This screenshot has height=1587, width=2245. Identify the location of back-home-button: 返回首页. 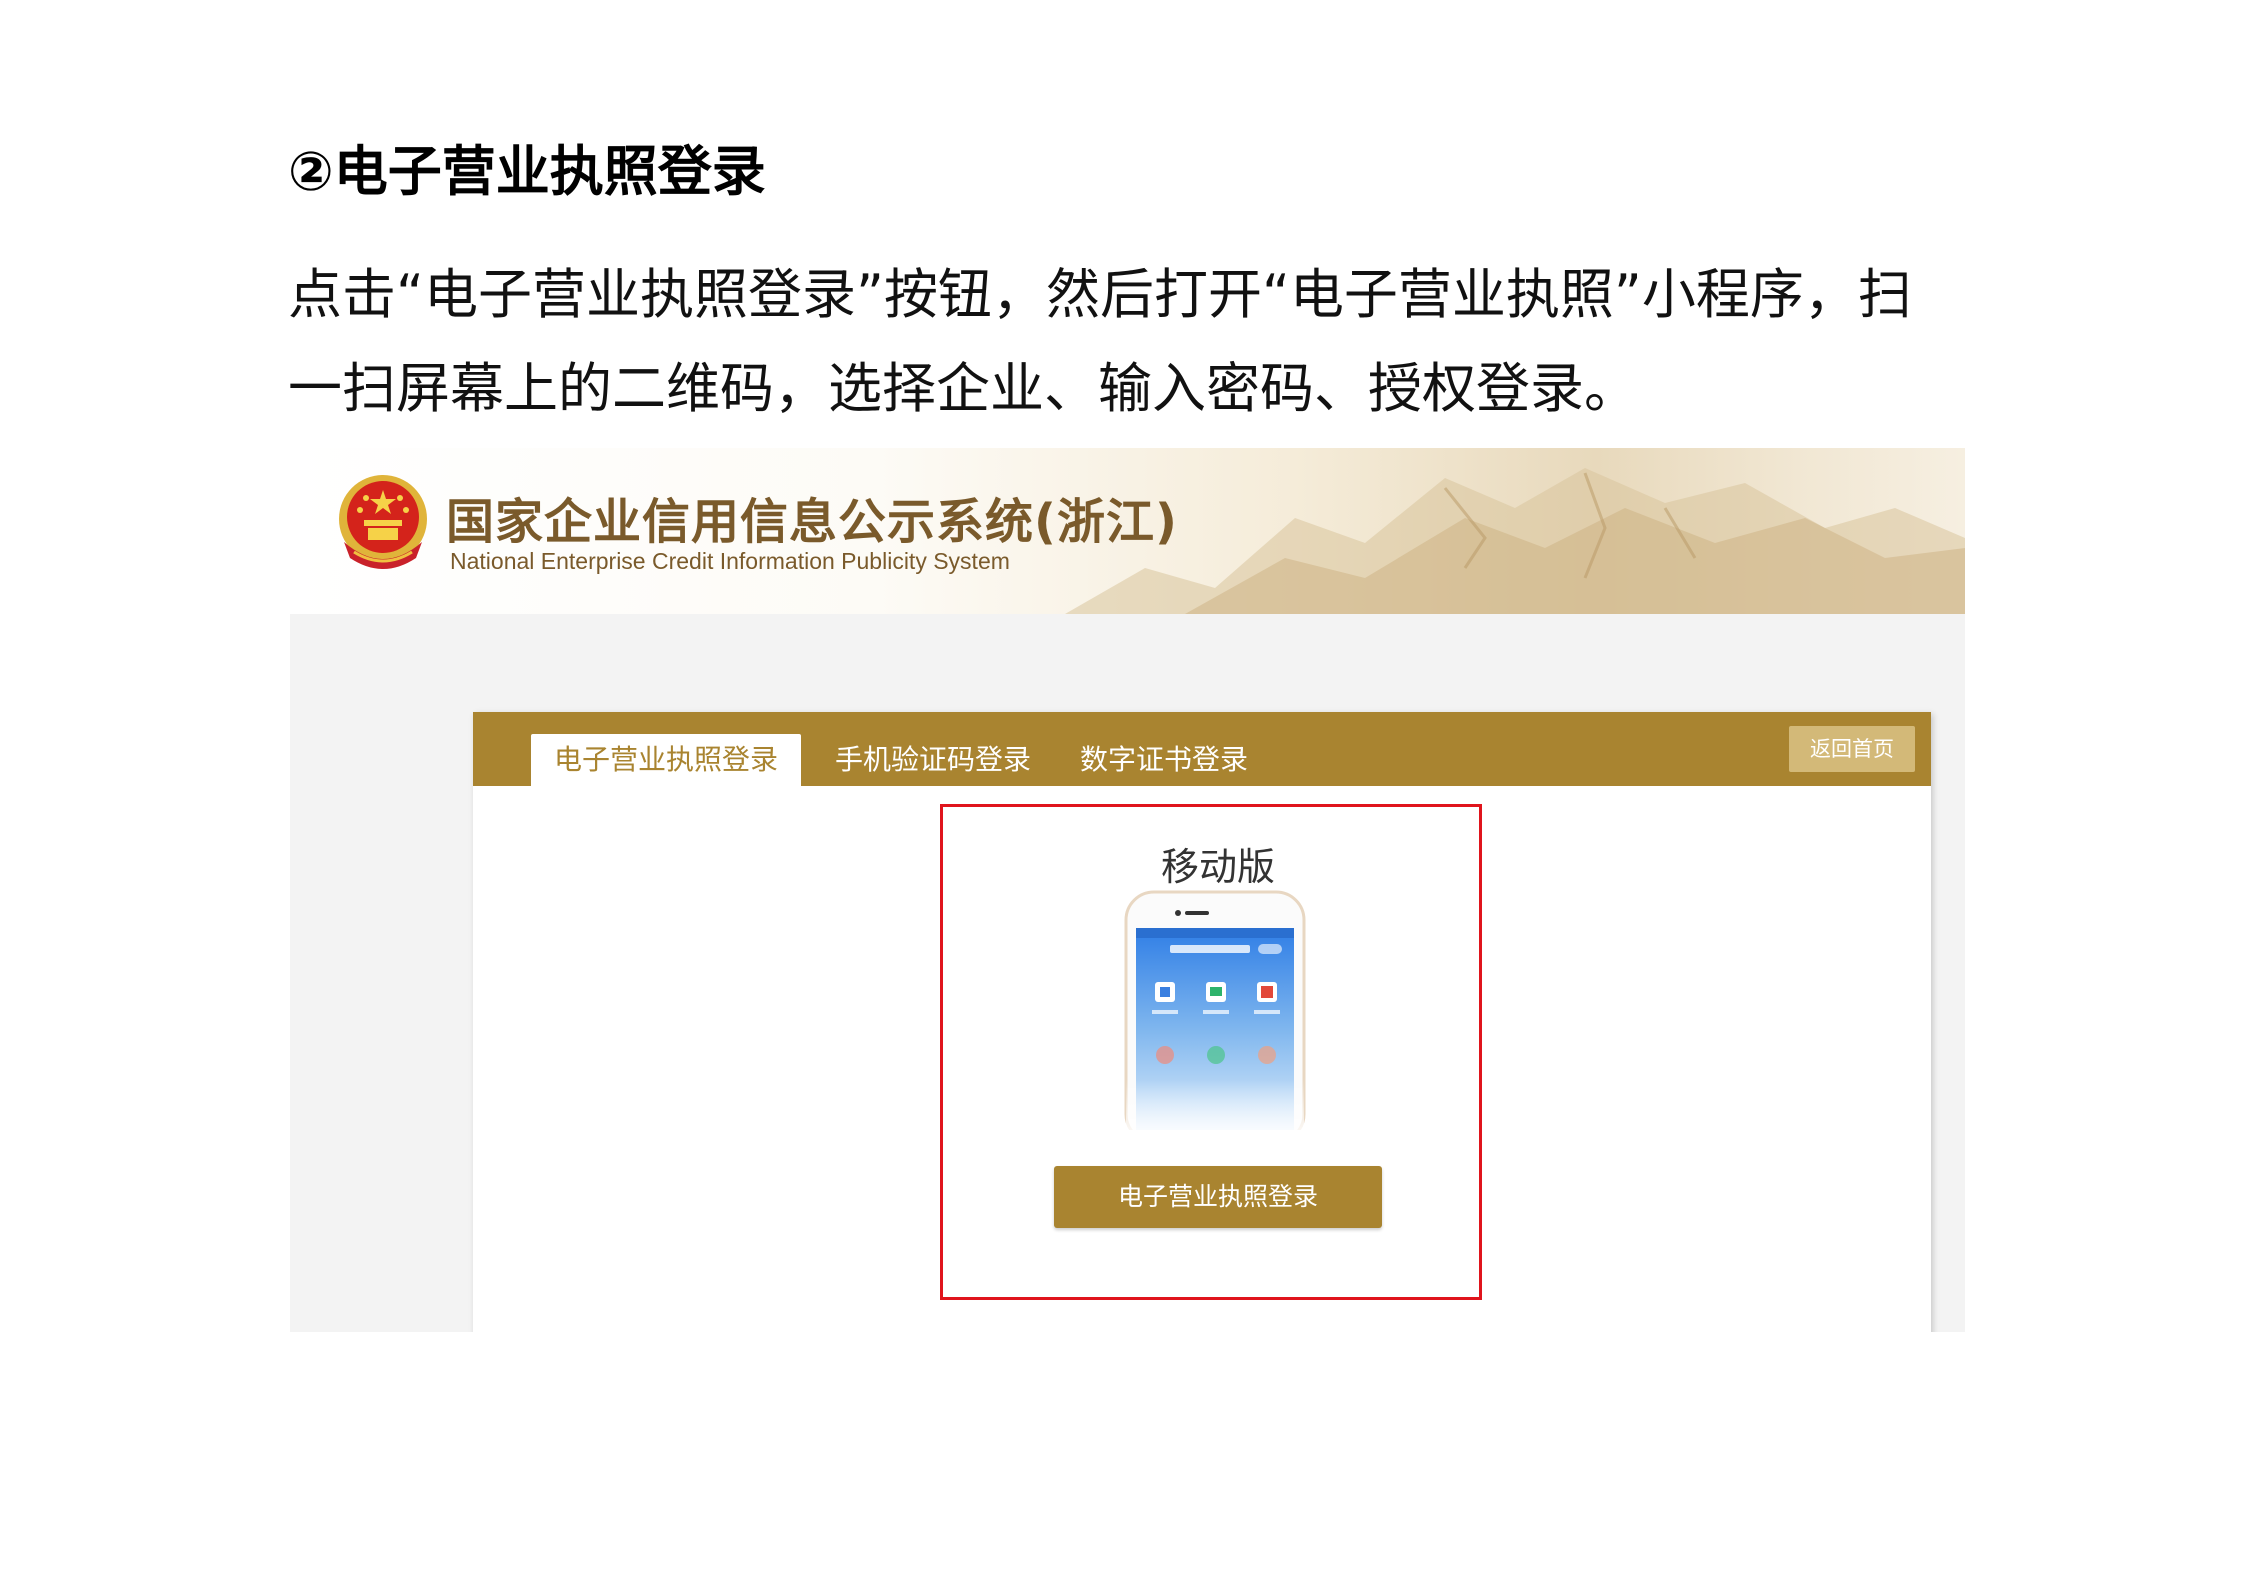
(1852, 749).